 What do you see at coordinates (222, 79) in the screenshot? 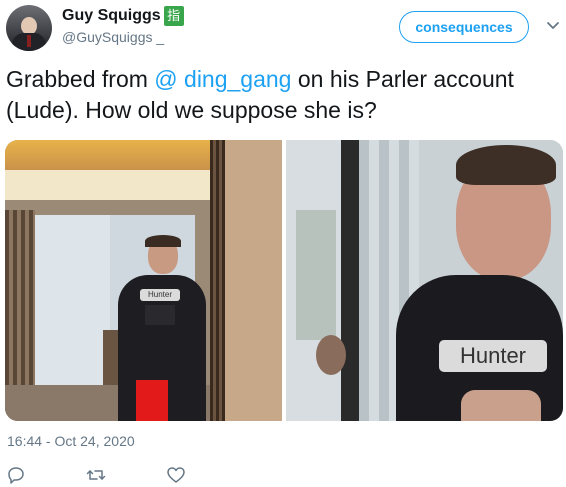
I see `mention-link: @ ding_gang` at bounding box center [222, 79].